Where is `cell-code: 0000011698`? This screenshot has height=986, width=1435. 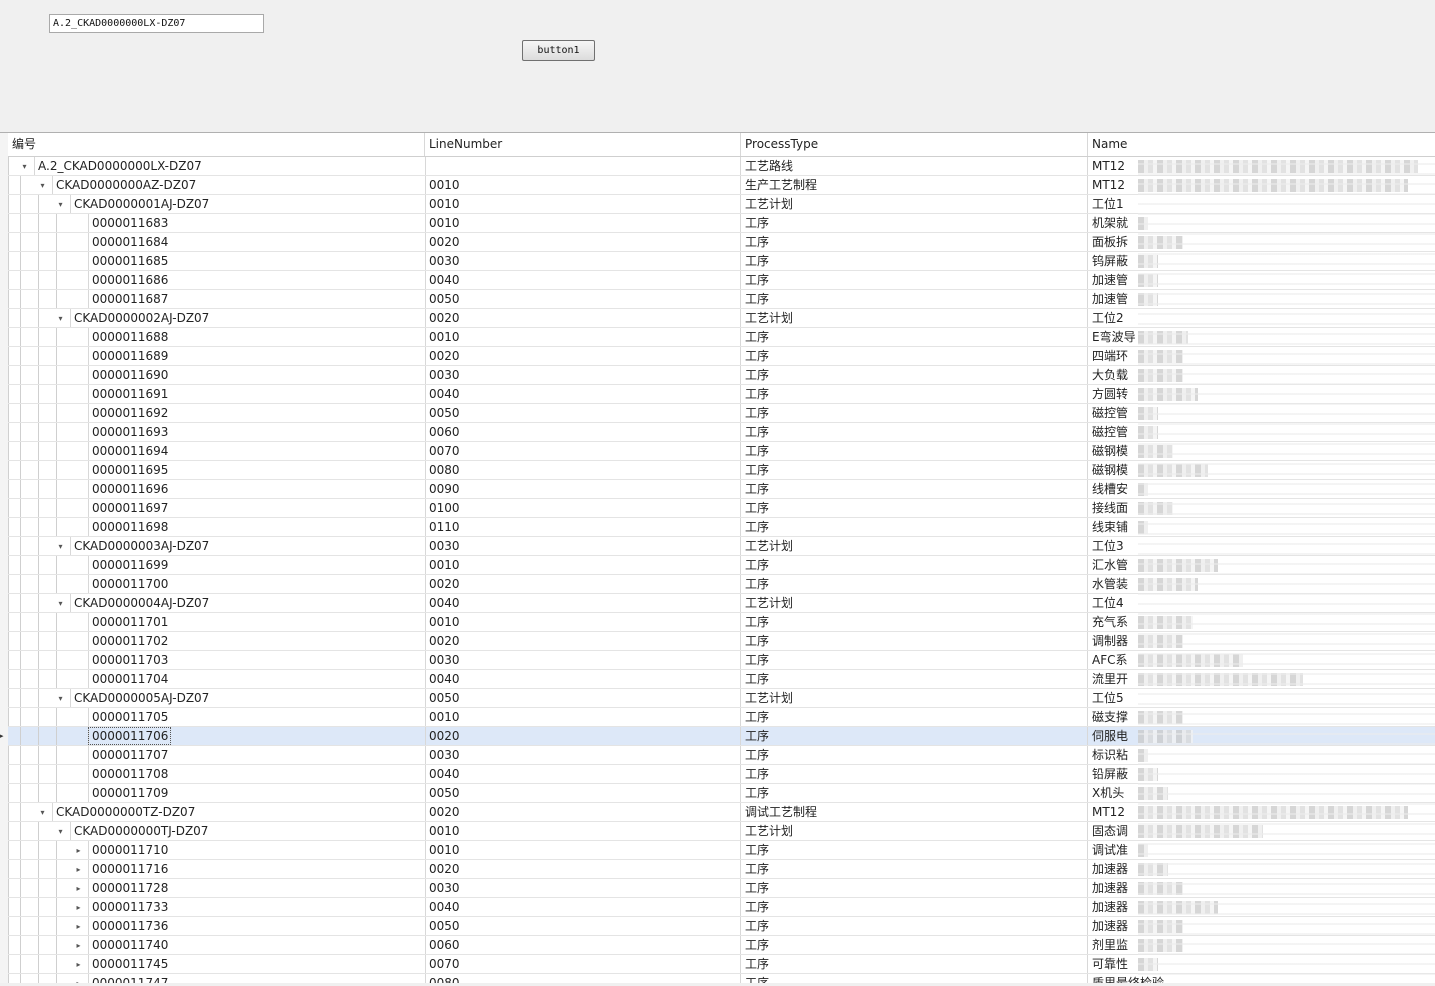
cell-code: 0000011698 is located at coordinates (217, 527).